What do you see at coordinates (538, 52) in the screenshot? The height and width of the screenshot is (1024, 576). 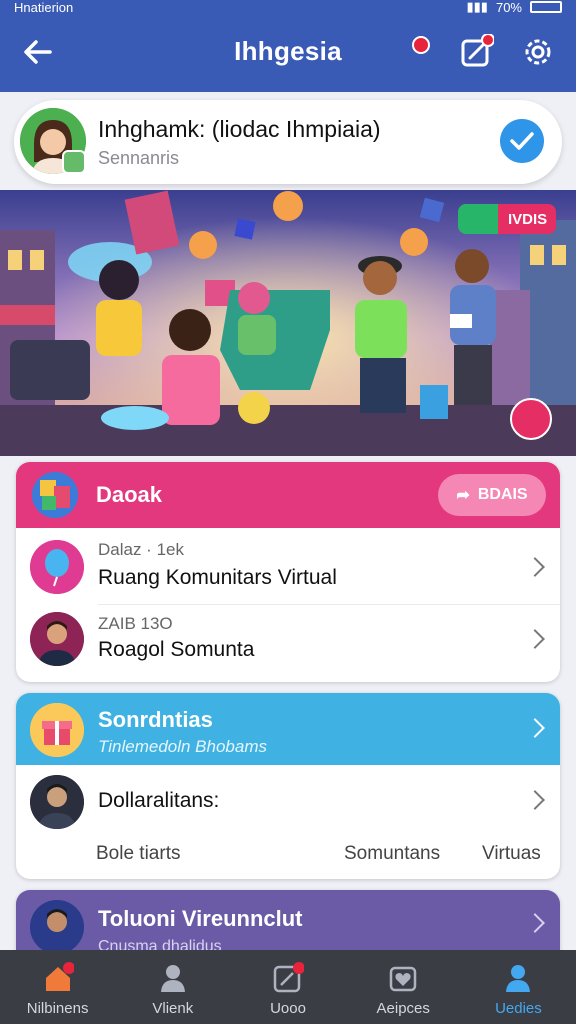 I see `settings-gear-icon` at bounding box center [538, 52].